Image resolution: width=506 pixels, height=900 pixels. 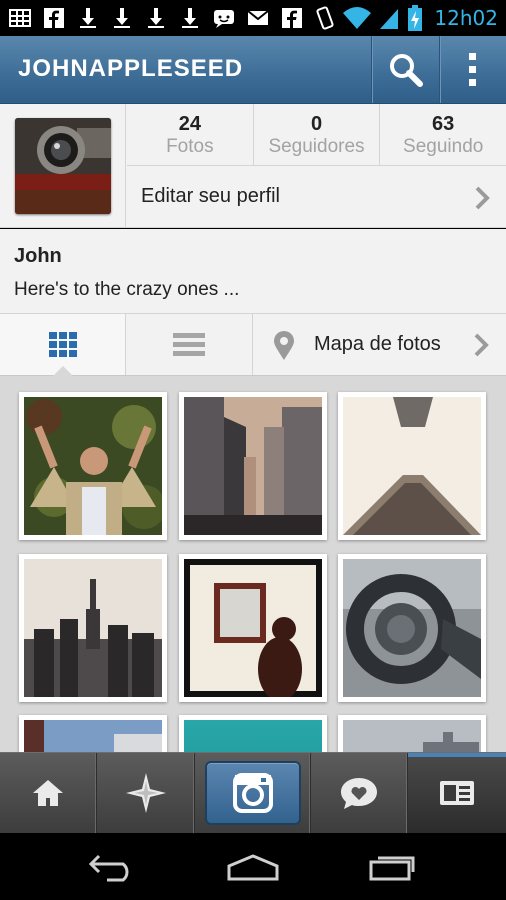 I want to click on vibrate-icon, so click(x=325, y=18).